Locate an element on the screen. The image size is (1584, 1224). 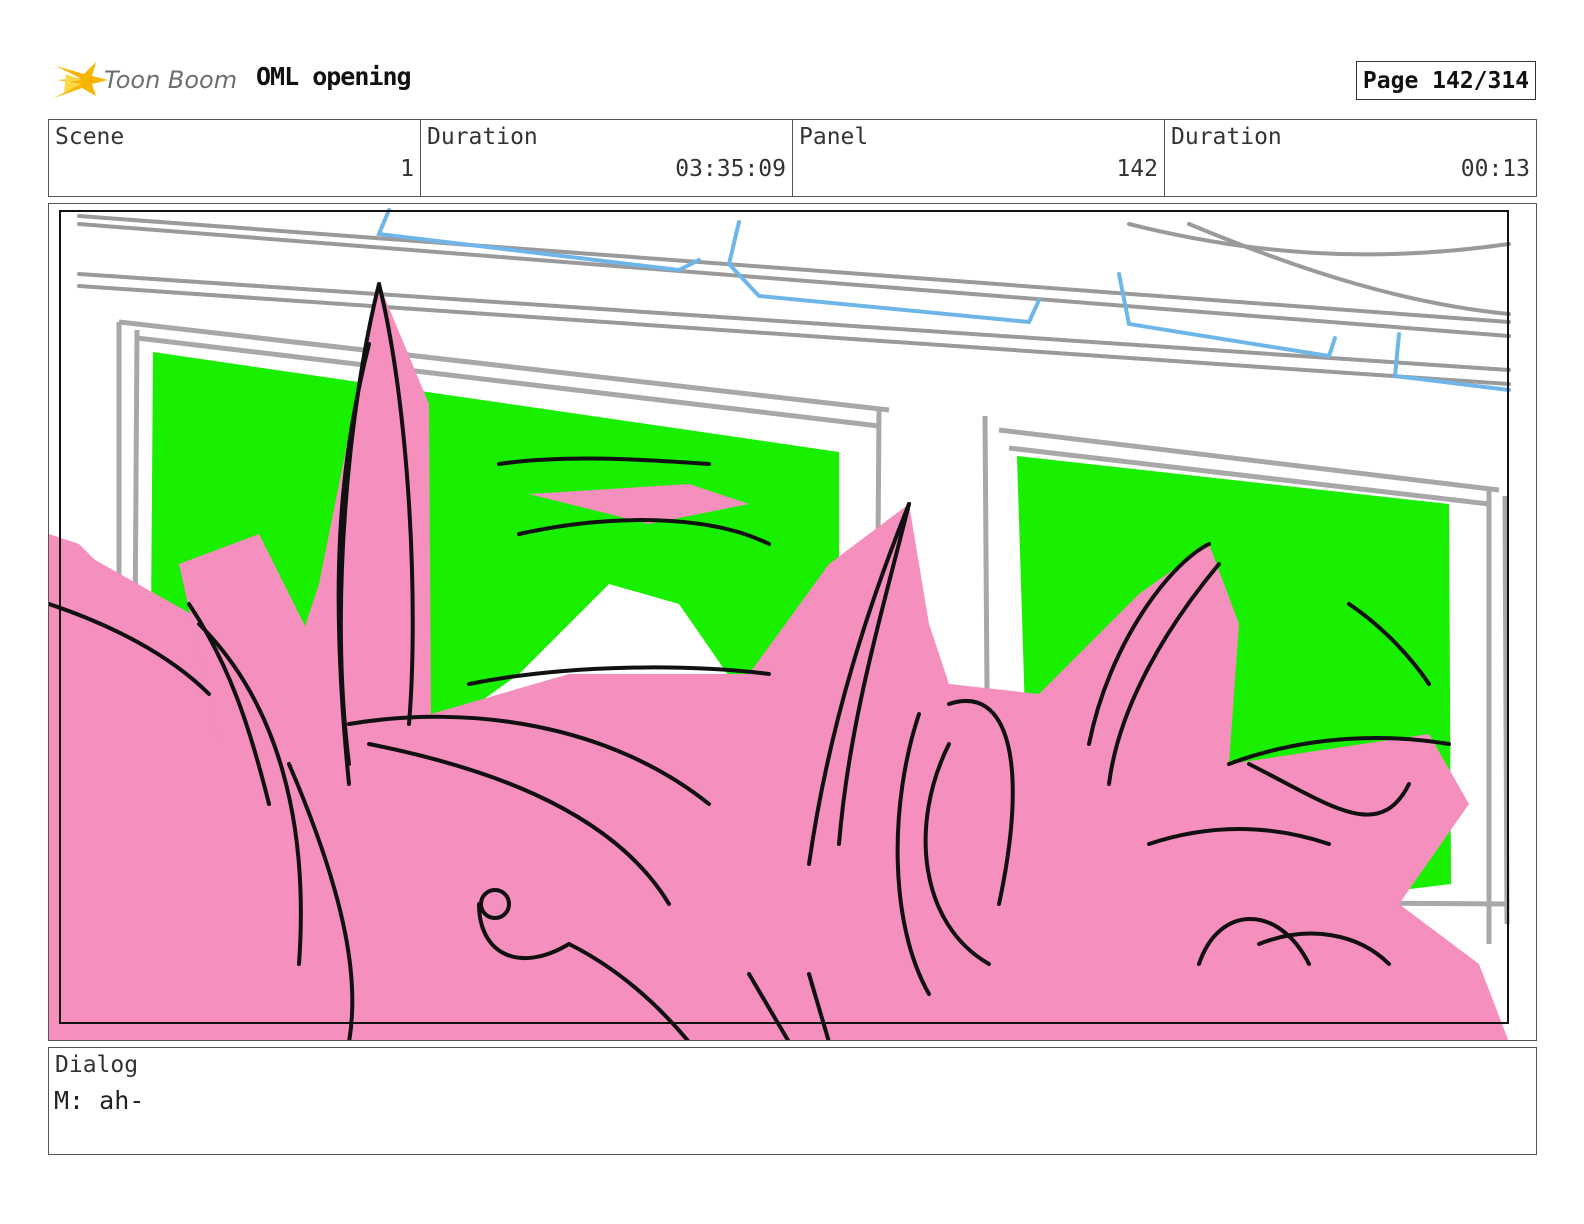
scene-cell: Scene 1 is located at coordinates (235, 158).